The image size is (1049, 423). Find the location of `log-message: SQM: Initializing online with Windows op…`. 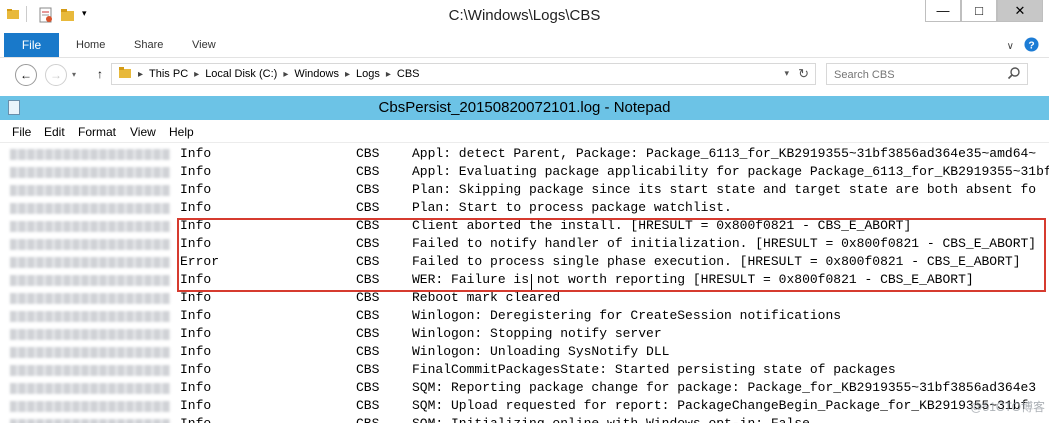

log-message: SQM: Initializing online with Windows op… is located at coordinates (611, 419).